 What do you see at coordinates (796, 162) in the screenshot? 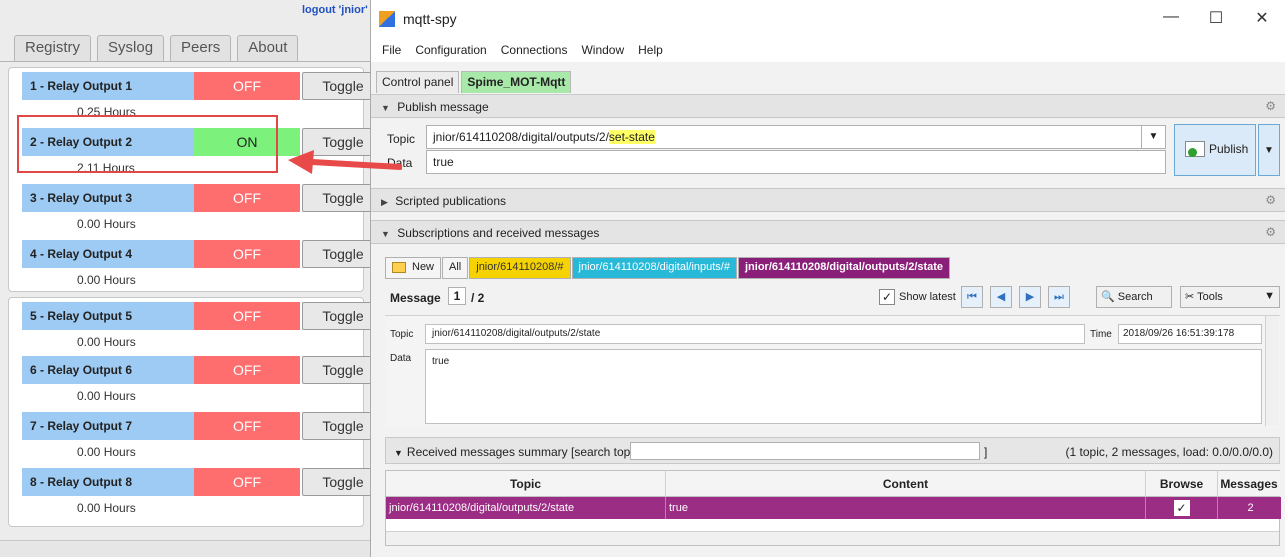
I see `publish-data-input: true` at bounding box center [796, 162].